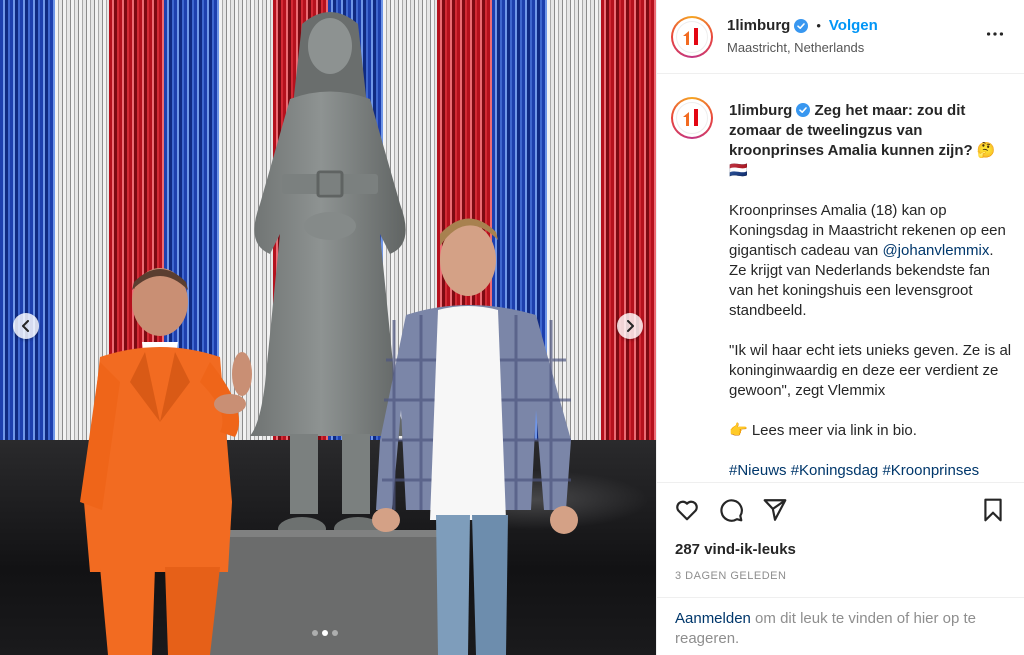 This screenshot has width=1024, height=655. I want to click on man-orange-suit, so click(166, 461).